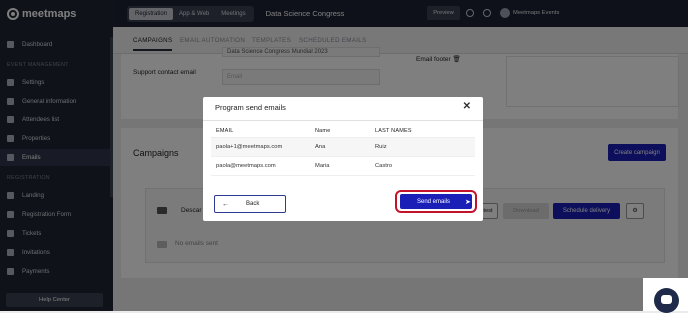 Image resolution: width=688 pixels, height=313 pixels. What do you see at coordinates (468, 202) in the screenshot?
I see `send-icon: ➤` at bounding box center [468, 202].